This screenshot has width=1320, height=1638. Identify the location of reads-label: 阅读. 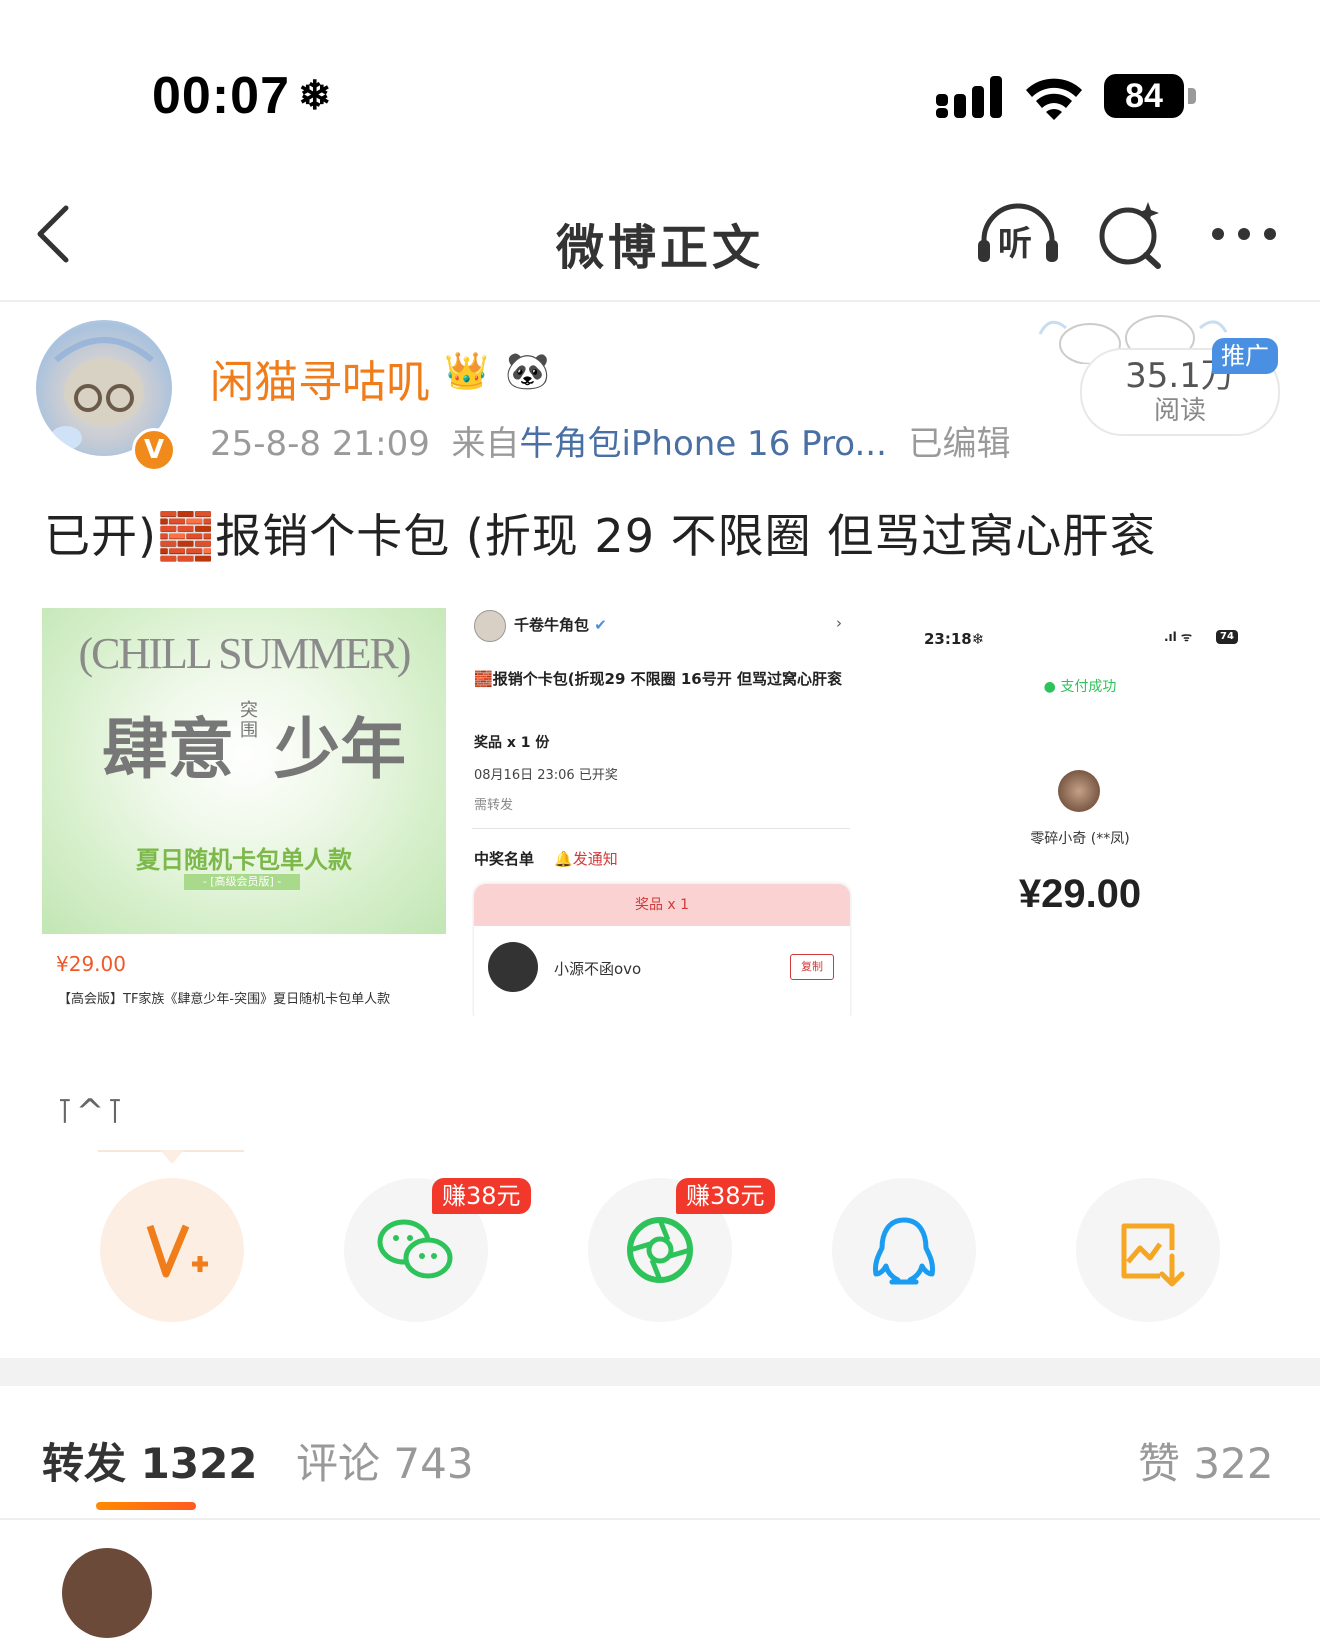
(1179, 411).